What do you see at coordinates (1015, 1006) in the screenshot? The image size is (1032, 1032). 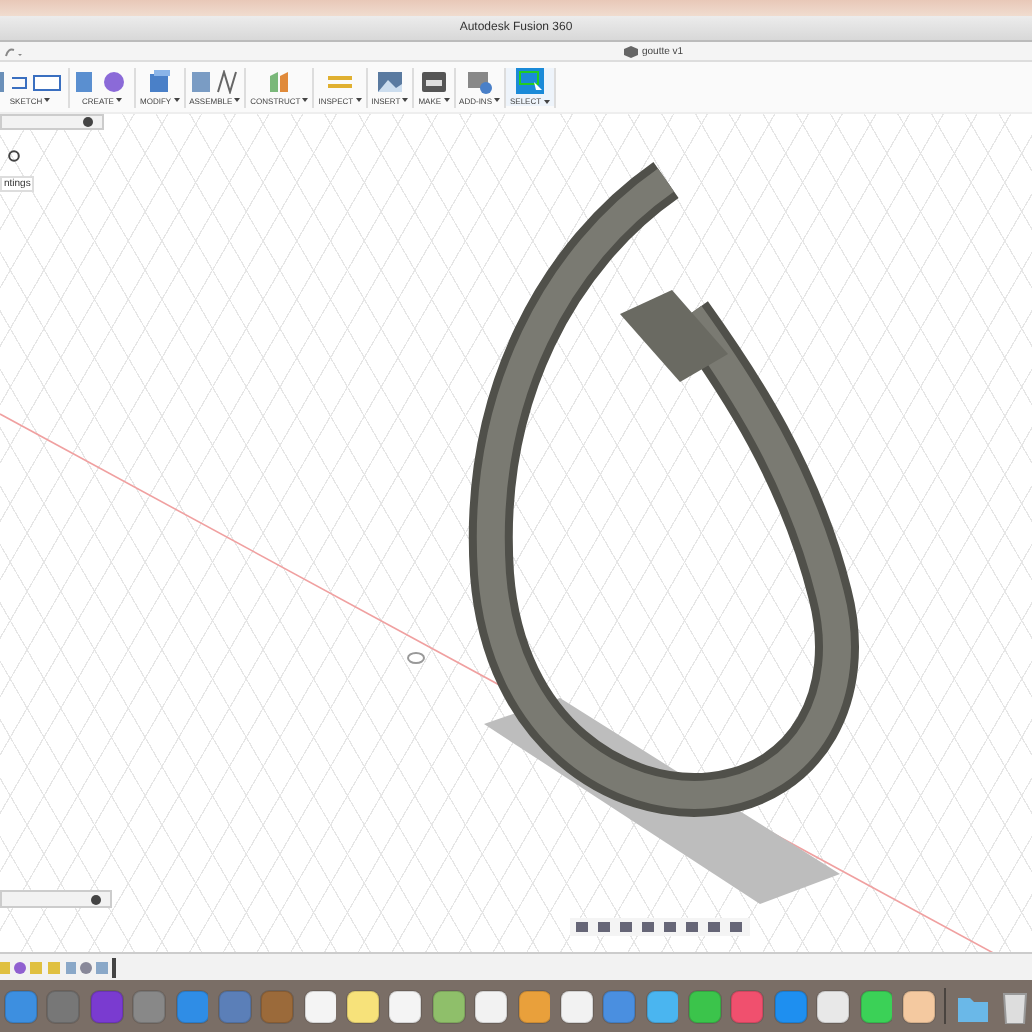 I see `trash-icon` at bounding box center [1015, 1006].